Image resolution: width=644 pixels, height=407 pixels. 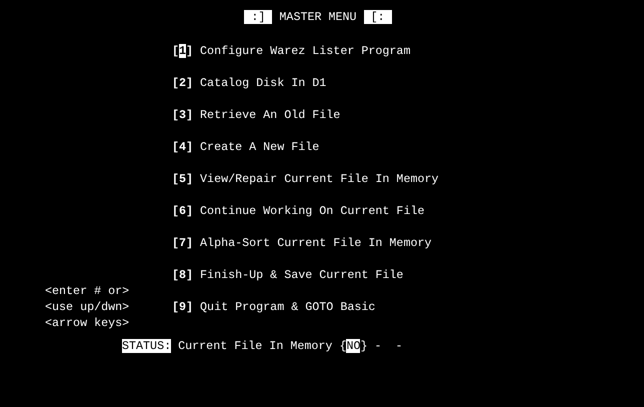 I want to click on menu-number: [8], so click(x=183, y=275).